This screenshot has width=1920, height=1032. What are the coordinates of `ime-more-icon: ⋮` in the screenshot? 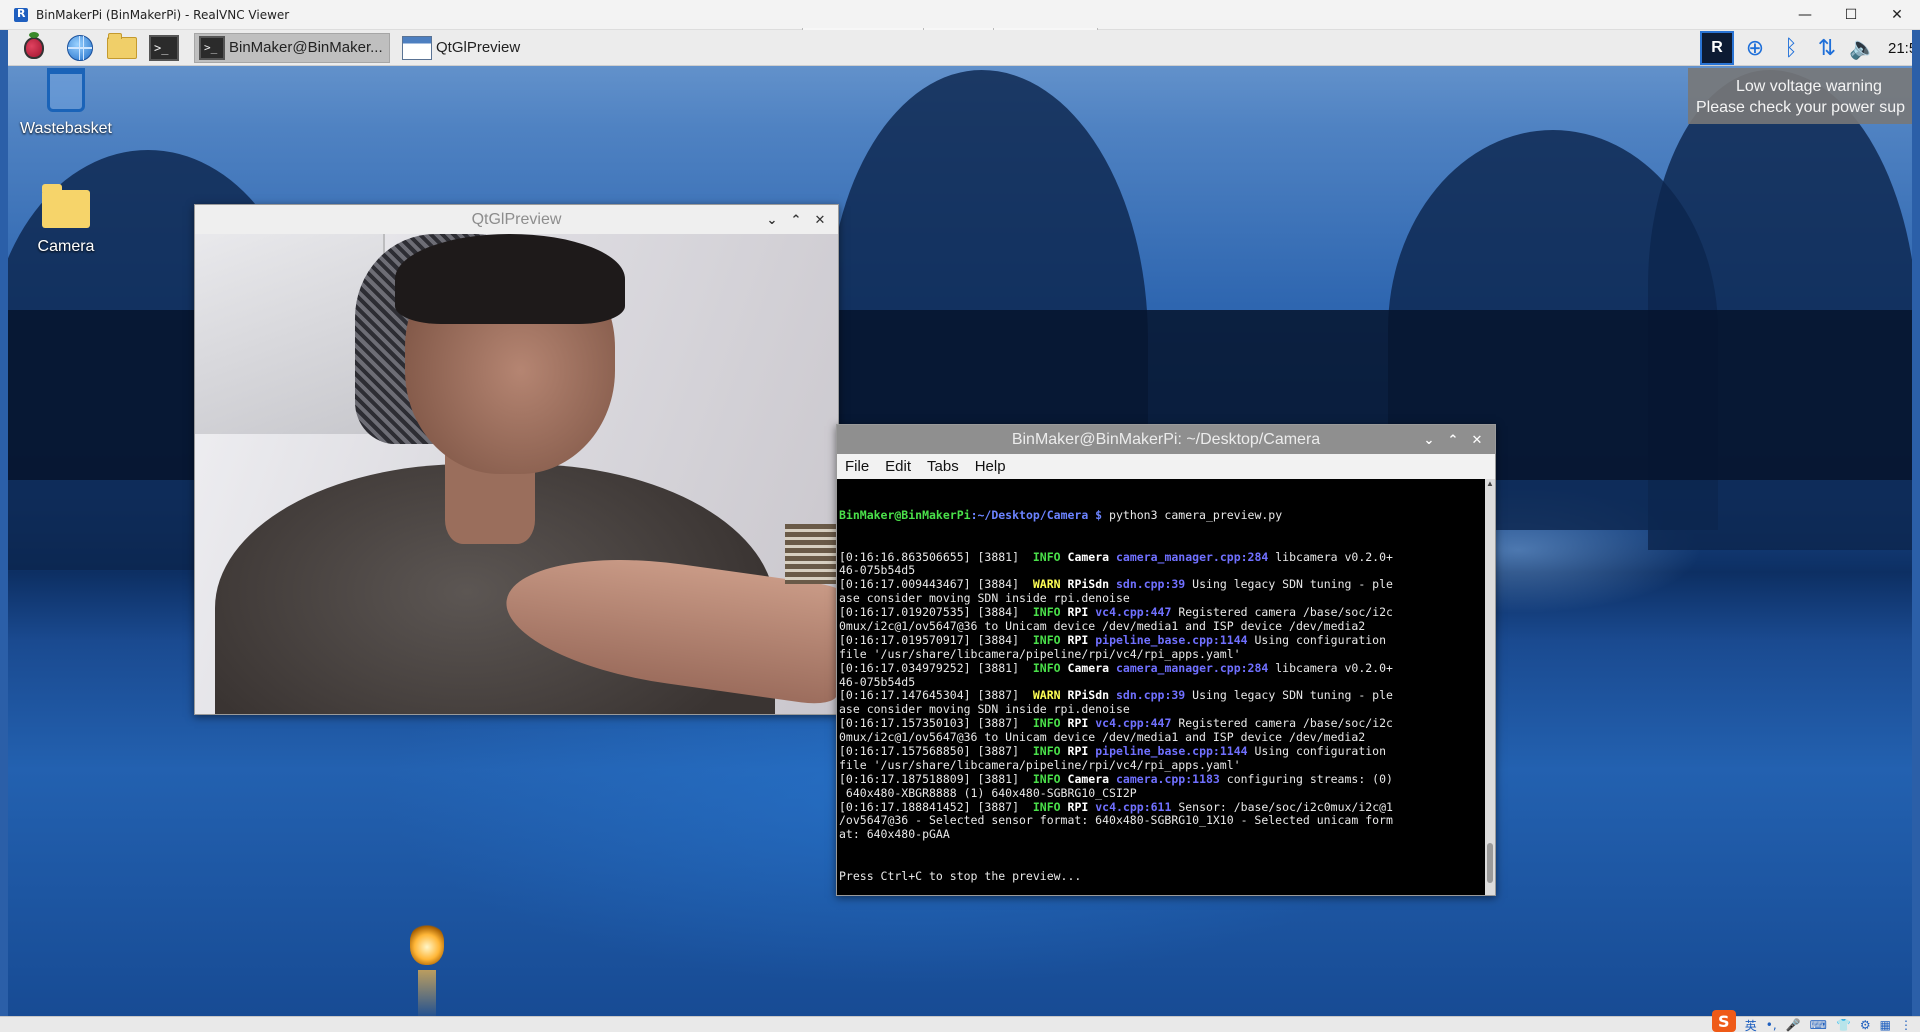 It's located at (1906, 1025).